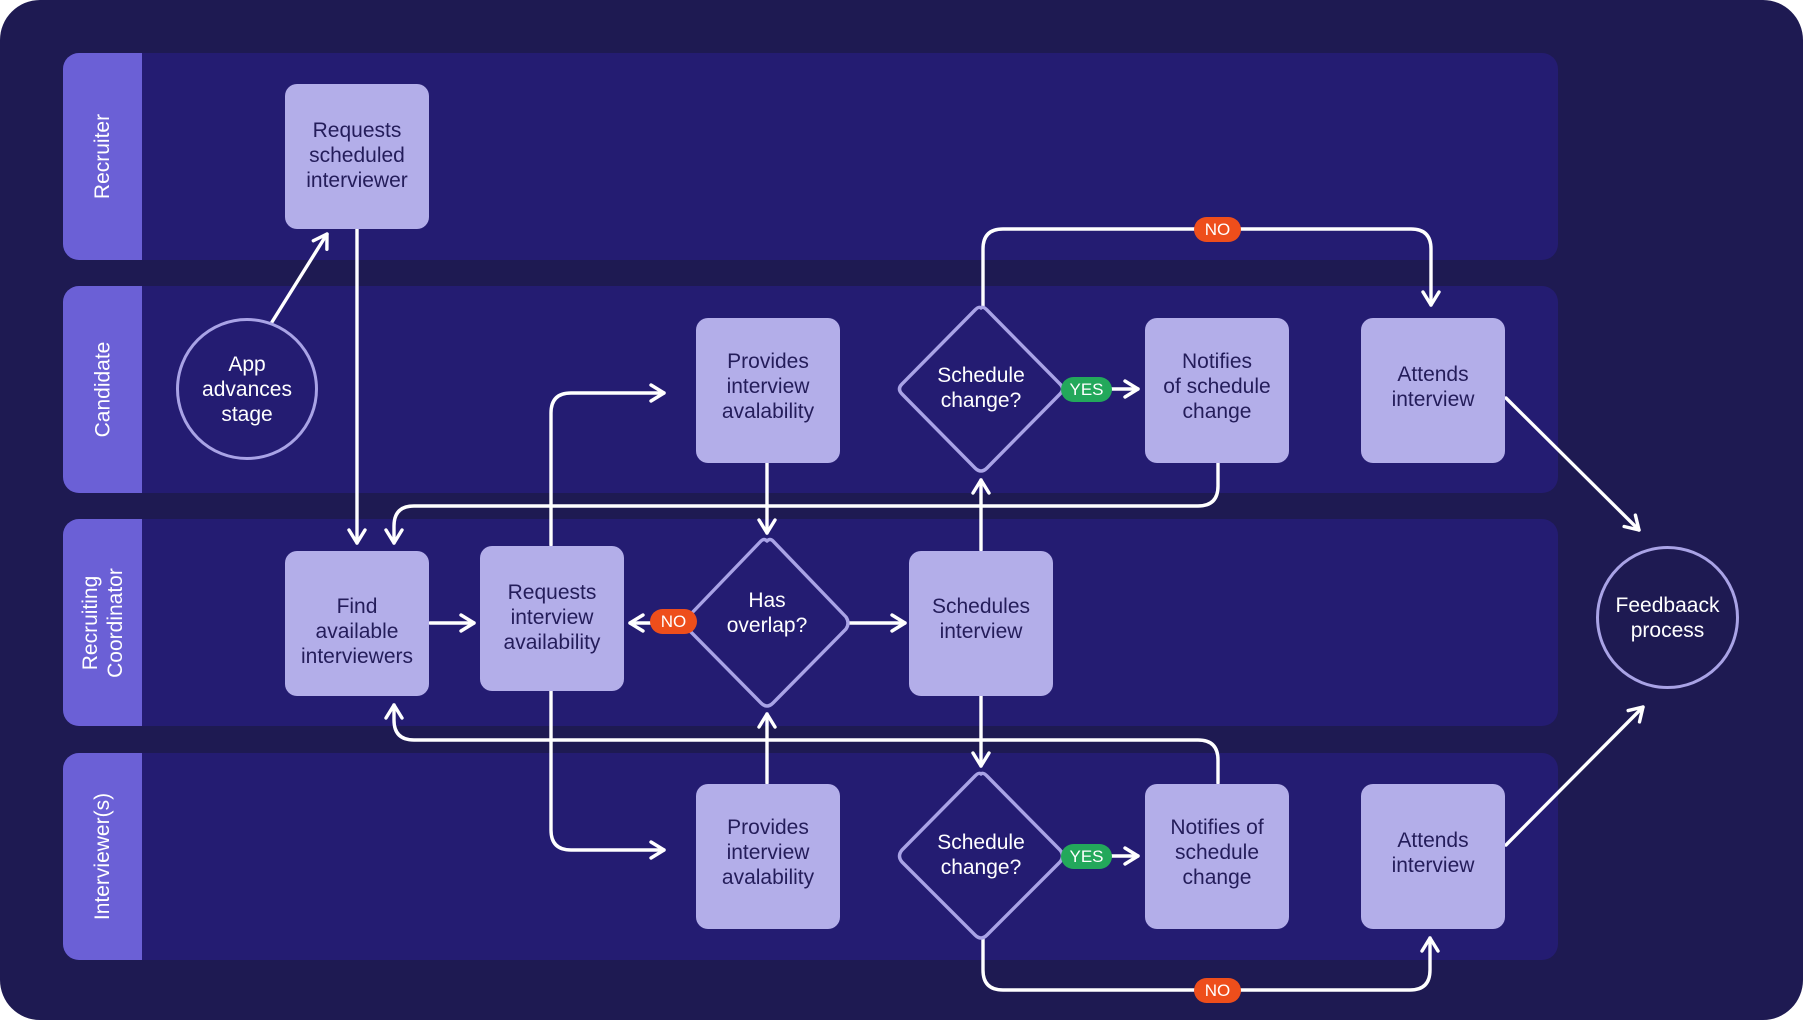 The height and width of the screenshot is (1020, 1803). I want to click on node-label: Feedbaack process, so click(1668, 618).